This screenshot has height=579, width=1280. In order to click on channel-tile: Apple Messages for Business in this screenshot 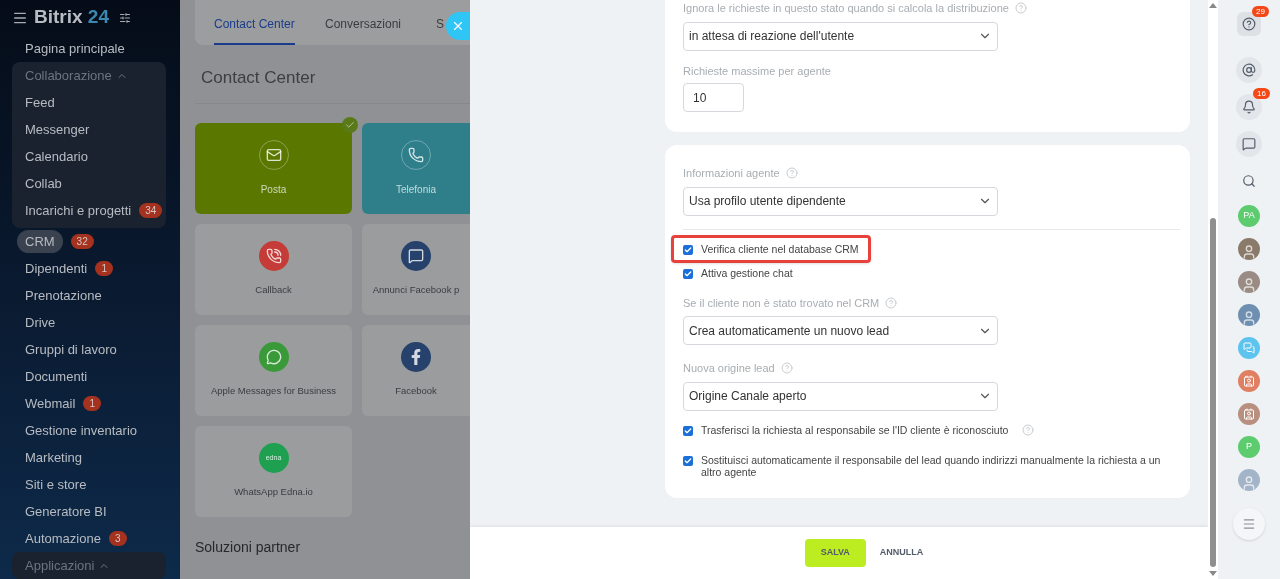, I will do `click(273, 370)`.